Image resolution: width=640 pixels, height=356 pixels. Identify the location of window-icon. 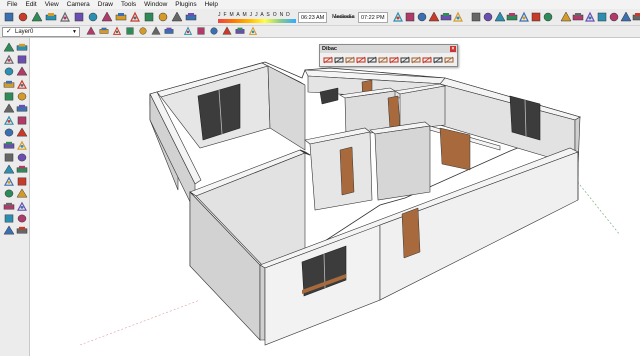
(350, 60).